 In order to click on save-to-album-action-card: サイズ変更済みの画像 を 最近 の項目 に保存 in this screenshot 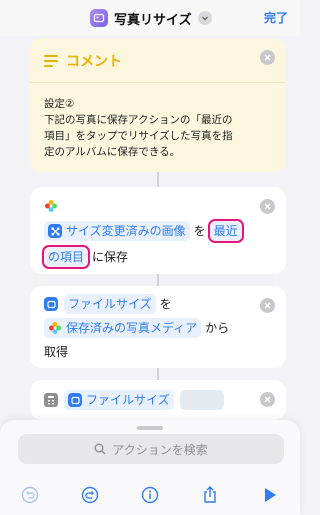, I will do `click(158, 230)`.